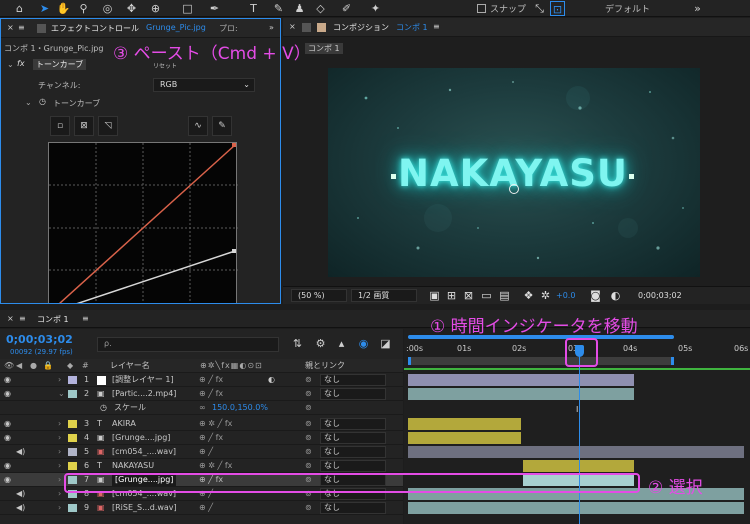  Describe the element at coordinates (39, 340) in the screenshot. I see `timeline-timecode: 0;00;03;02` at that location.